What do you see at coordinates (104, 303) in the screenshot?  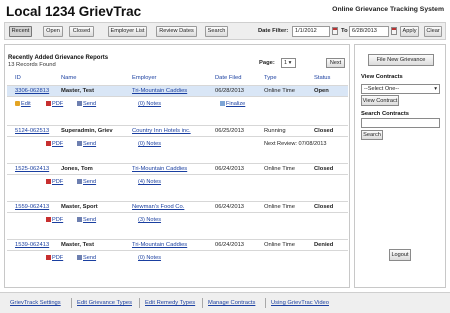 I see `footer-link-grievance-types: Edit Grievance Types` at bounding box center [104, 303].